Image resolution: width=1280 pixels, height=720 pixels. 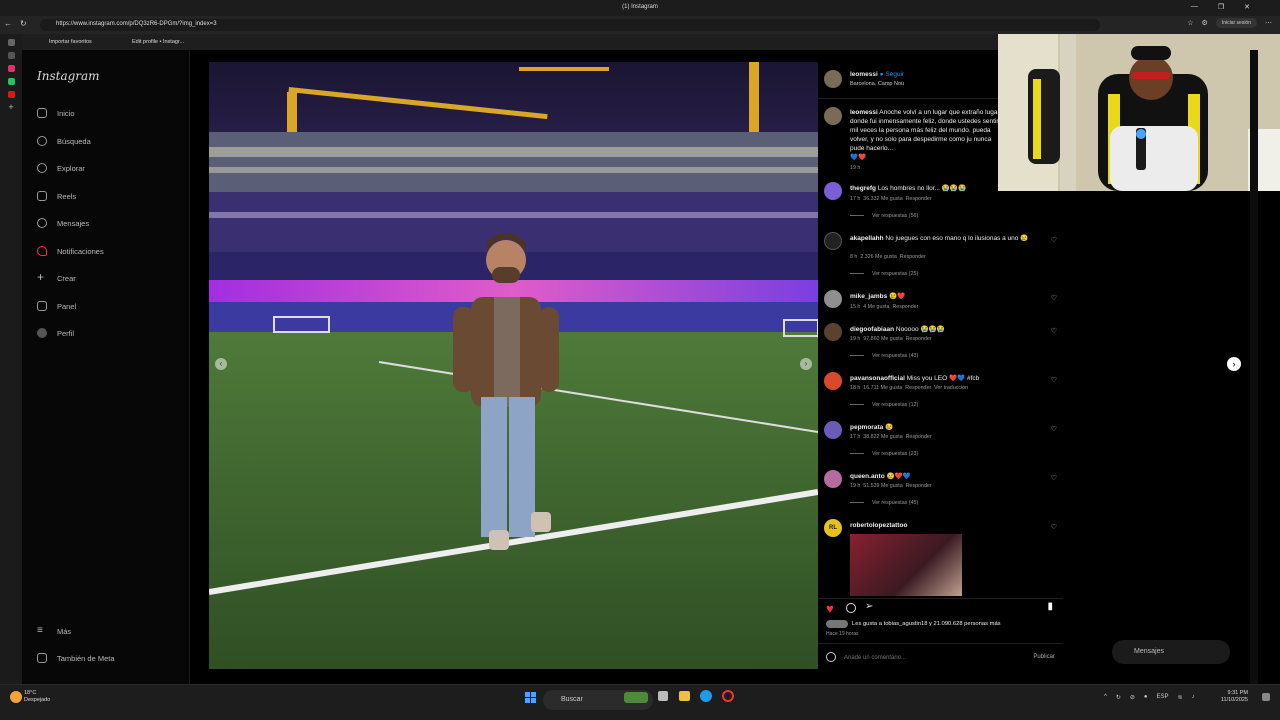 I want to click on sidebar-item-explore: Explorar, so click(x=61, y=168).